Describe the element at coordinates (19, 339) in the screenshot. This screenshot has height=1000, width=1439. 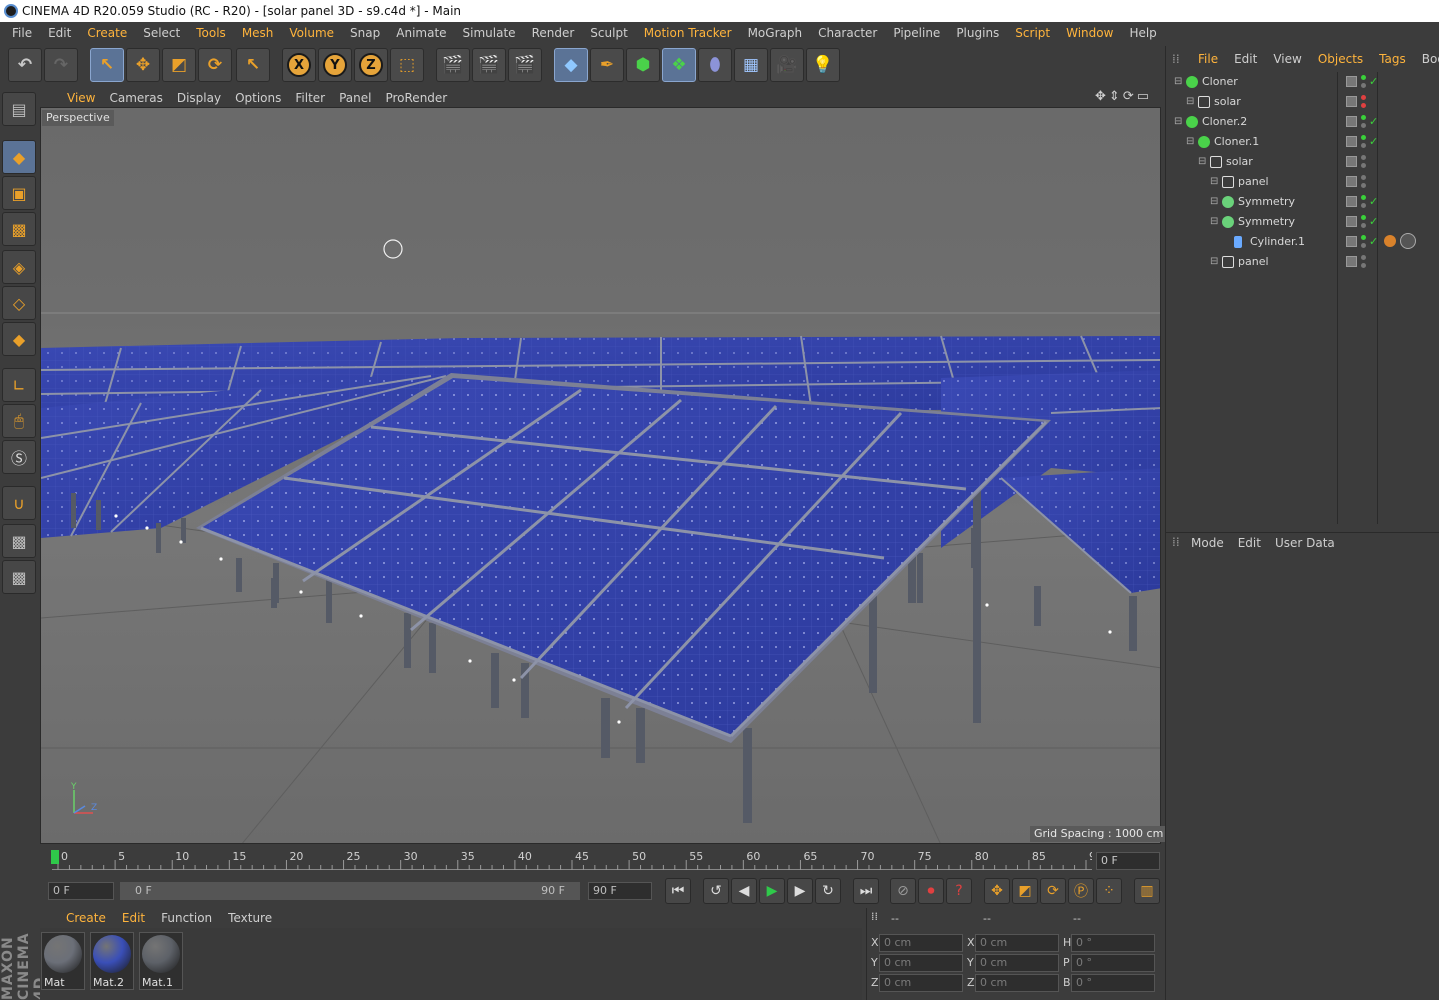
I see `polygons-mode-button: ◆` at that location.